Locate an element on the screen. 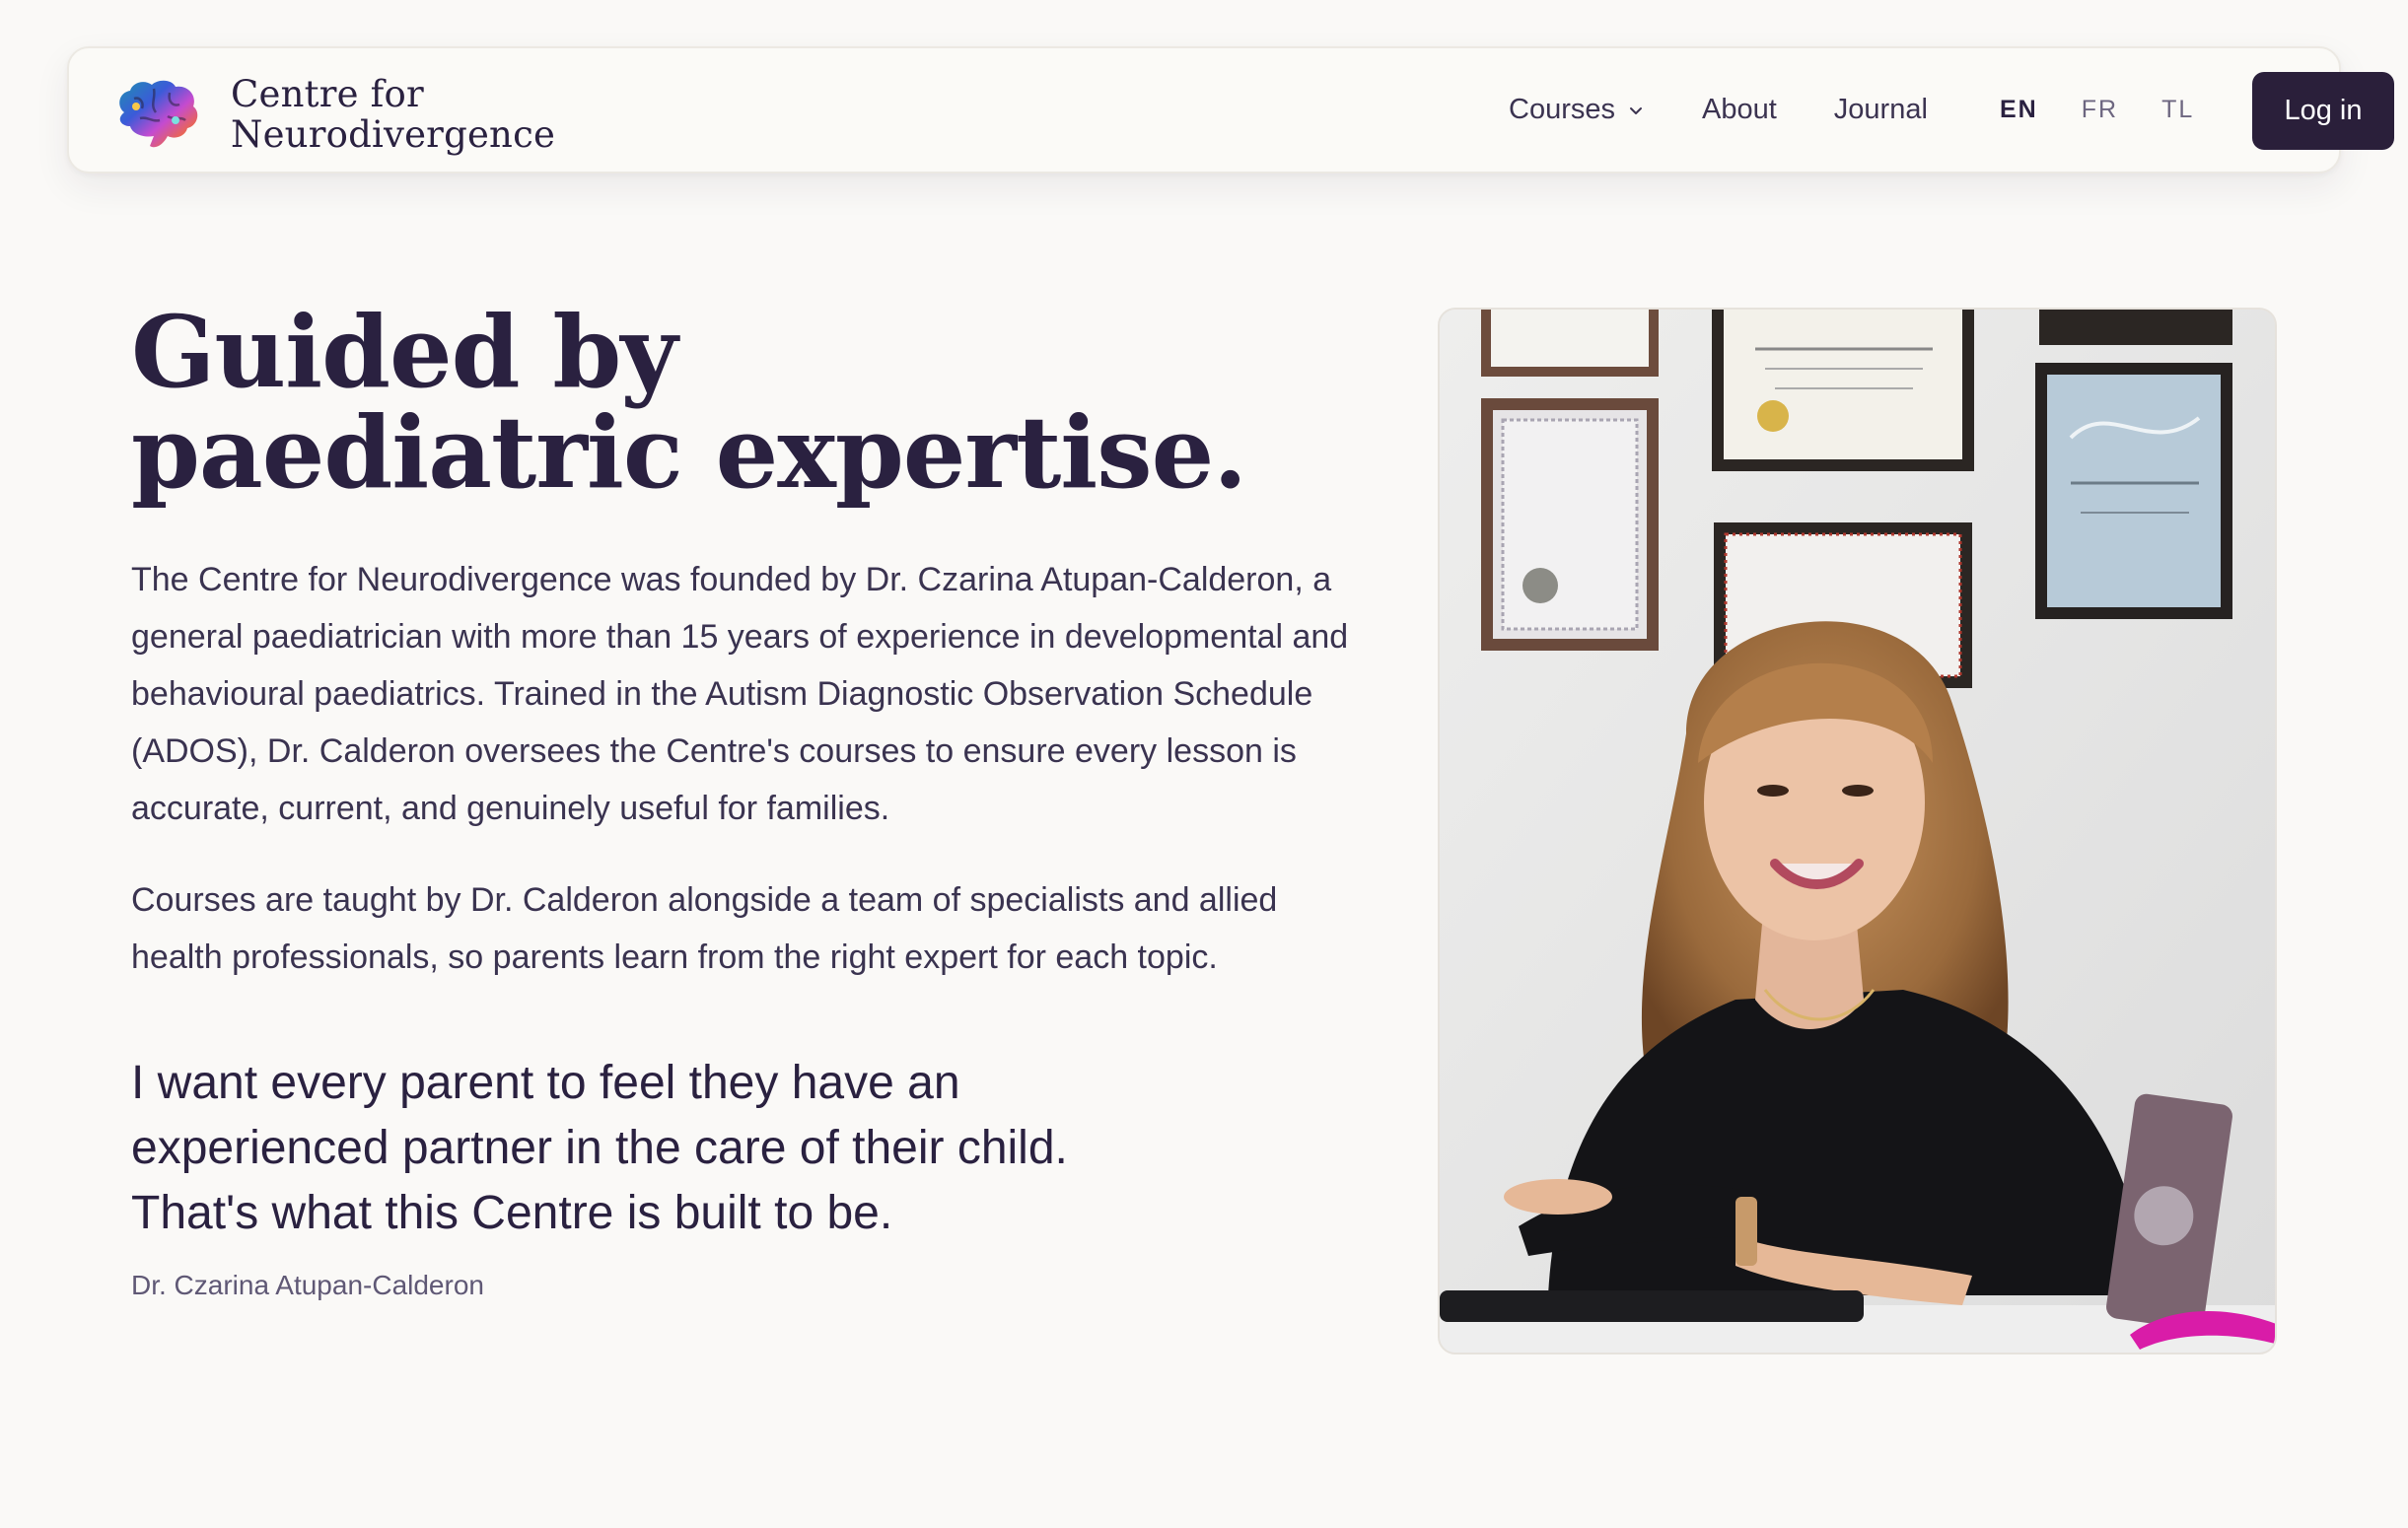 This screenshot has width=2408, height=1528. headline-line2: paediatric expertise. is located at coordinates (689, 452).